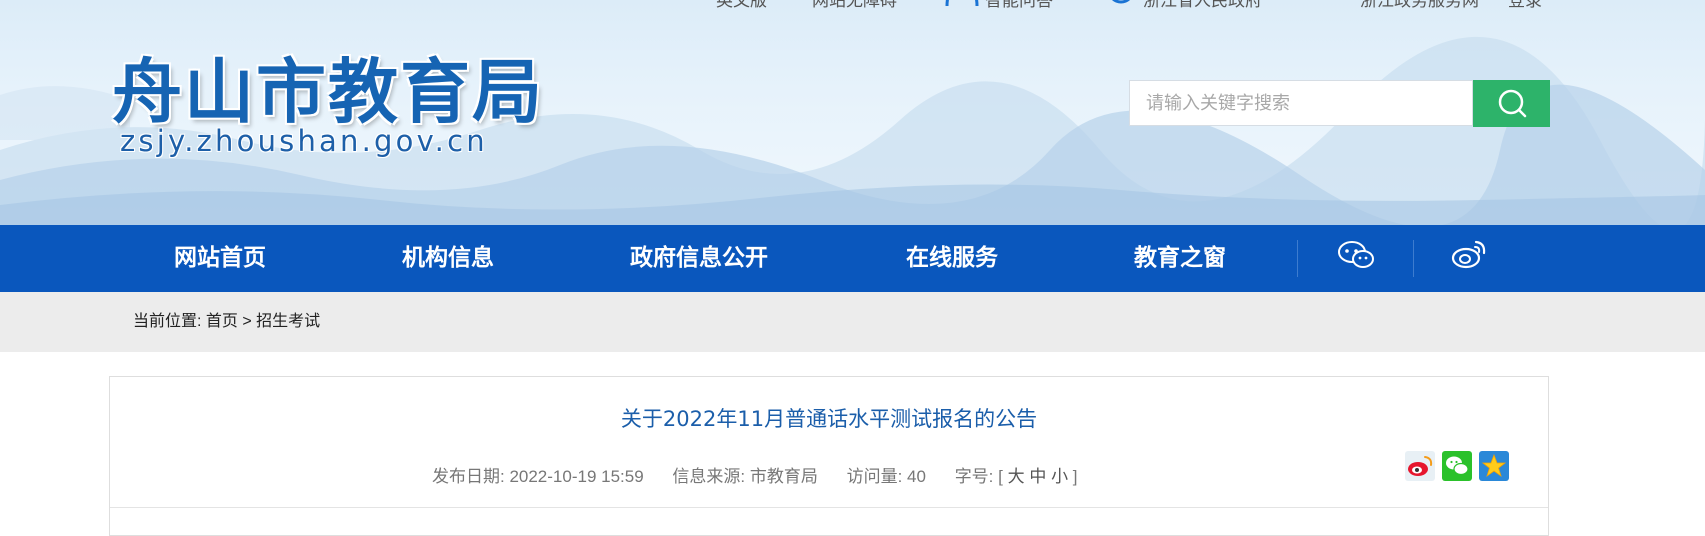  What do you see at coordinates (538, 476) in the screenshot?
I see `publish-date: 发布日期: 2022-10-19 15:59` at bounding box center [538, 476].